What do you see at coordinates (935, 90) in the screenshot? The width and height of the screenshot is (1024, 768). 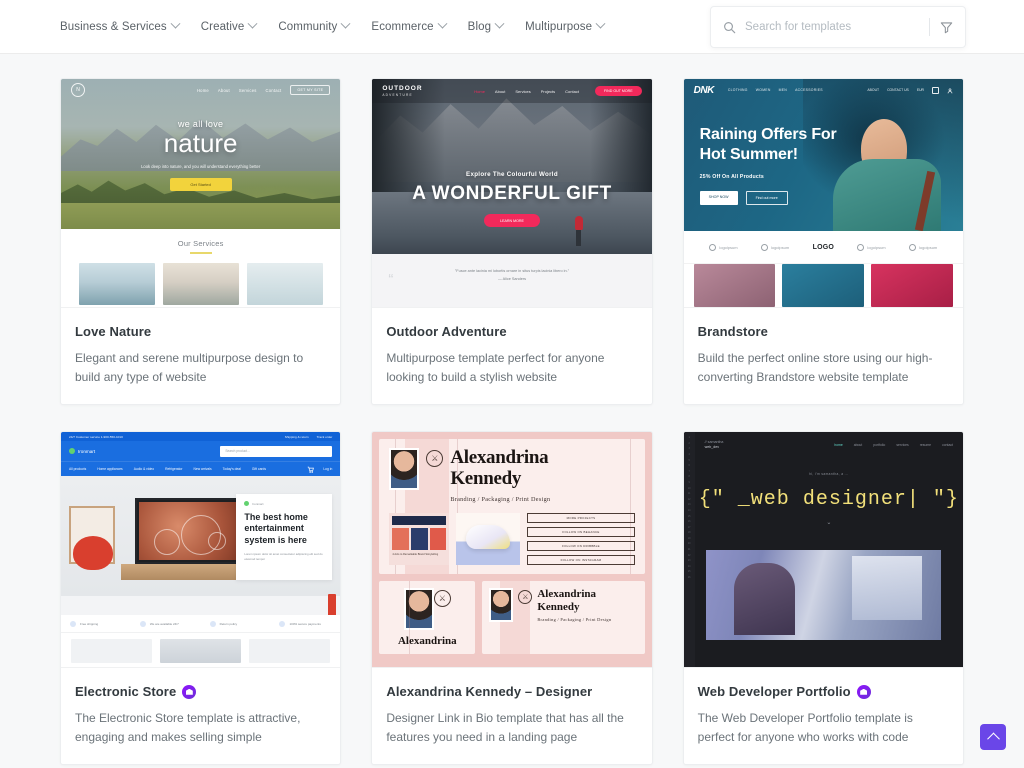 I see `cart-icon` at bounding box center [935, 90].